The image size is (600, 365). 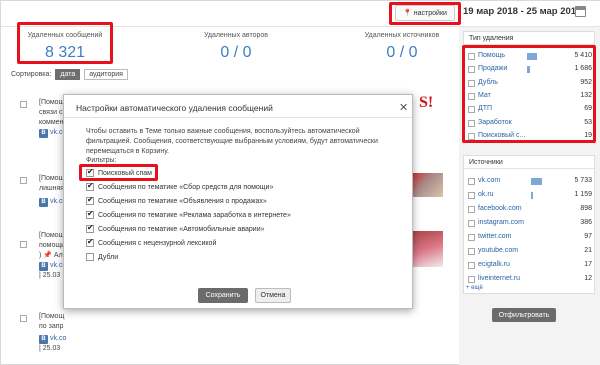 I want to click on show-more-link: + ещё, so click(x=474, y=288).